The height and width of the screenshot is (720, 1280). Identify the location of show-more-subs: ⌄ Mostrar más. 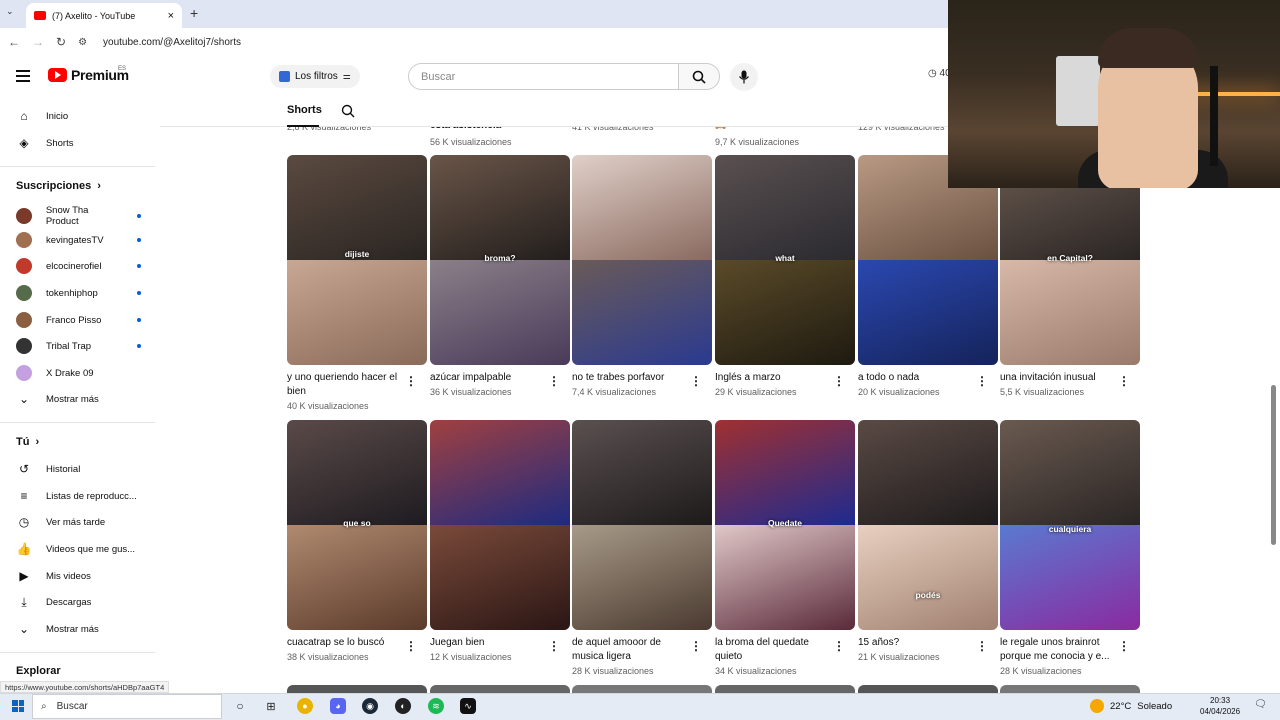
(78, 399).